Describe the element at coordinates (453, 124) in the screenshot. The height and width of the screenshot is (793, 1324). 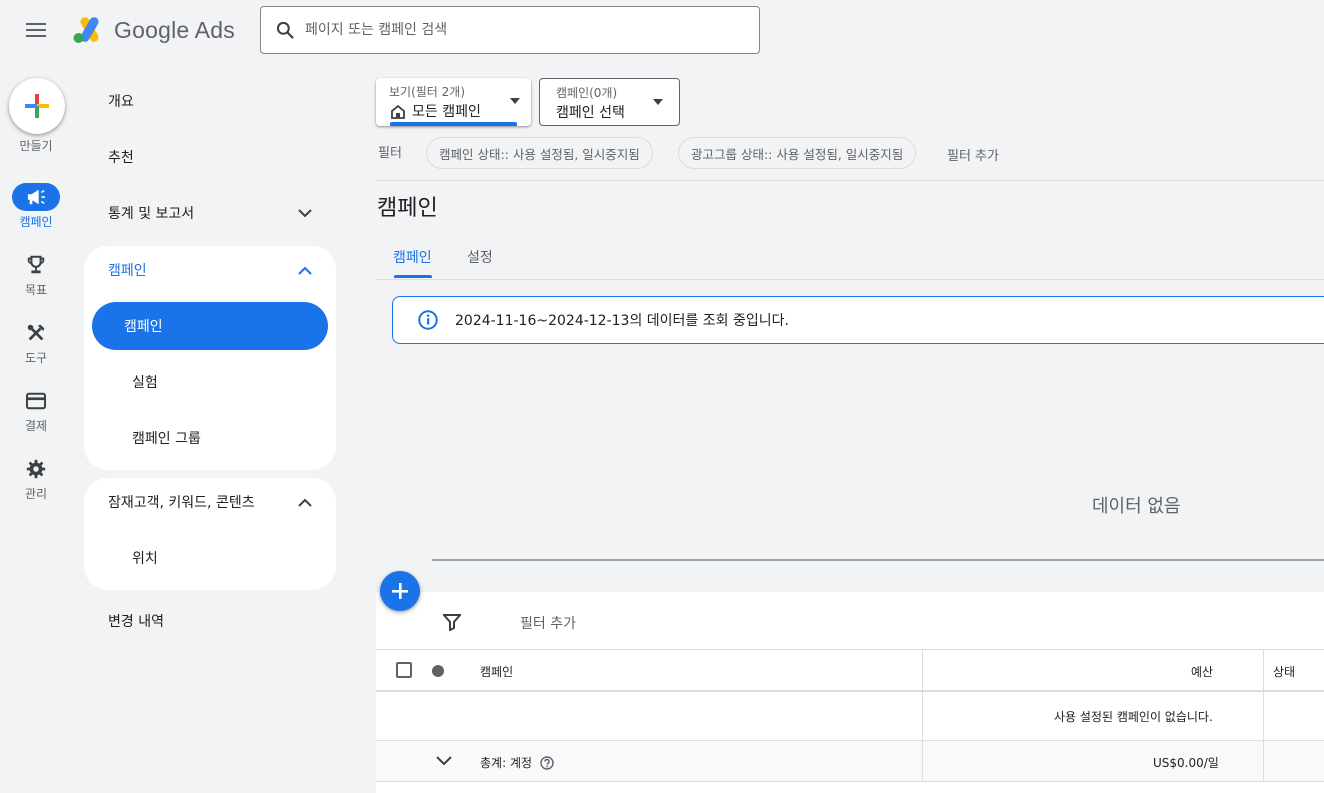
I see `view-dropdown-underline` at that location.